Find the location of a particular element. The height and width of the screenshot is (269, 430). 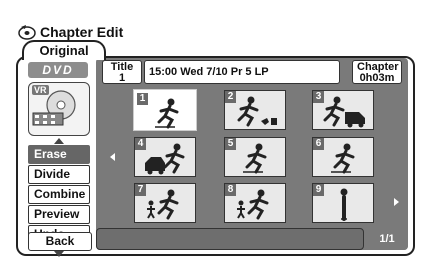

menu-item-preview: Preview is located at coordinates (59, 214).